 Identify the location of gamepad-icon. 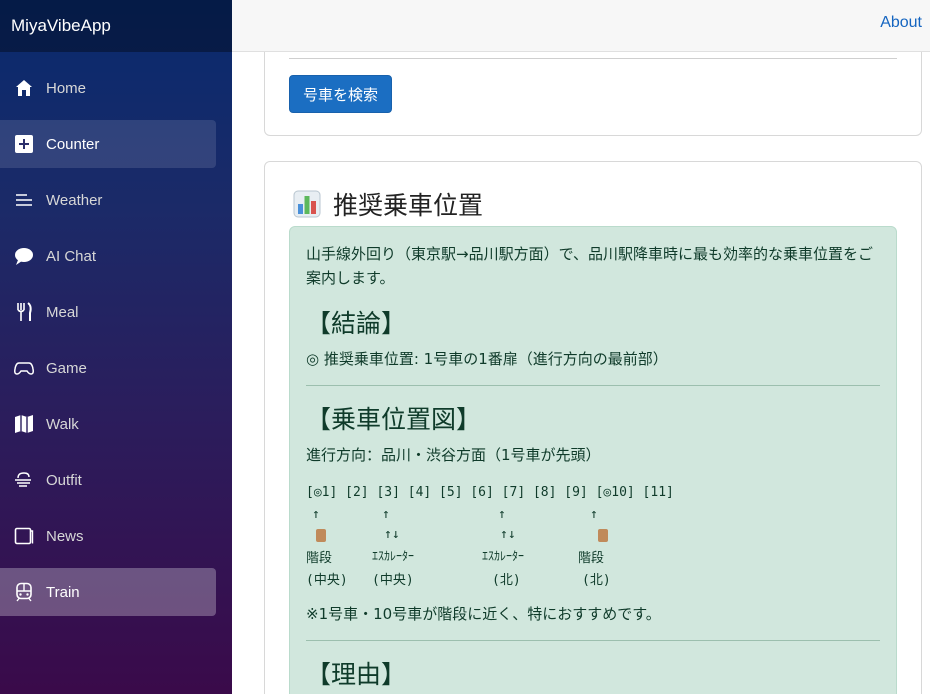
(24, 368).